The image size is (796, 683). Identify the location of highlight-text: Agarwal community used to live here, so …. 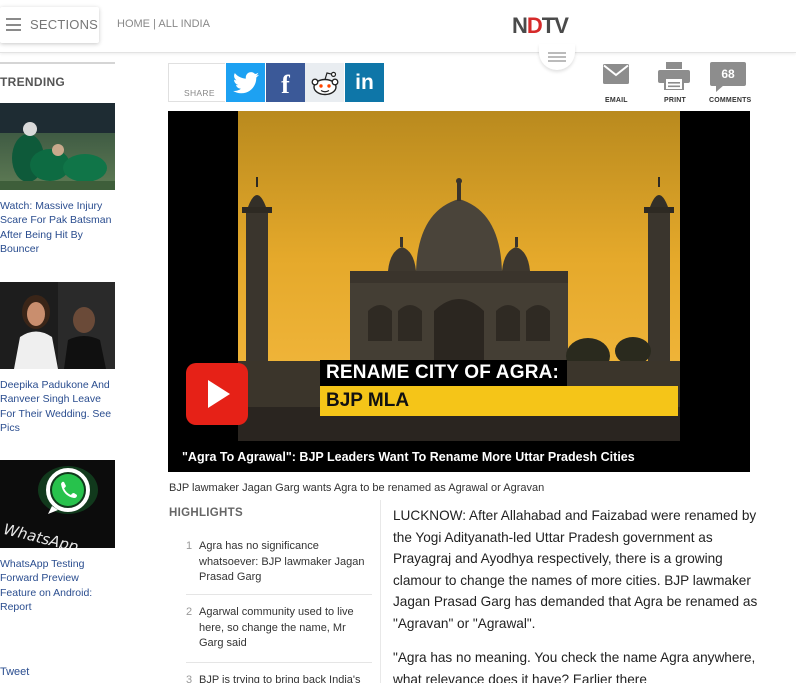
(276, 627).